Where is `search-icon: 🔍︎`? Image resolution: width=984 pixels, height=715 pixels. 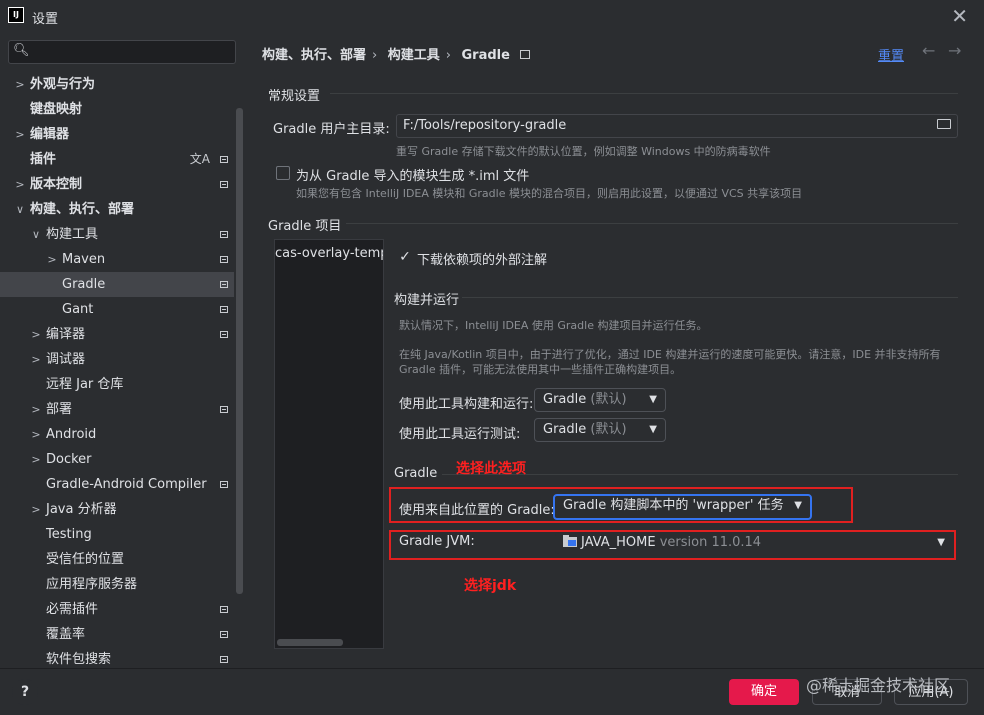 search-icon: 🔍︎ is located at coordinates (21, 50).